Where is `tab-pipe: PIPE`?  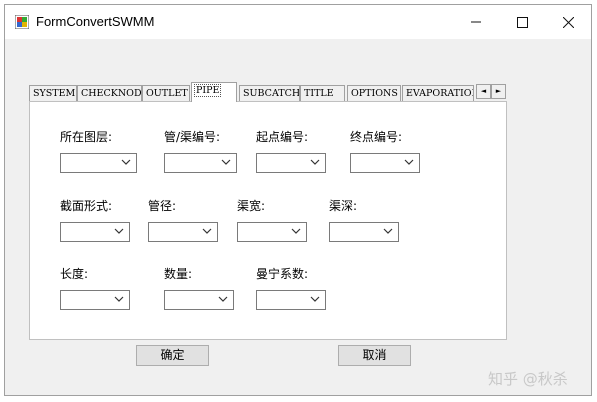 tab-pipe: PIPE is located at coordinates (214, 92).